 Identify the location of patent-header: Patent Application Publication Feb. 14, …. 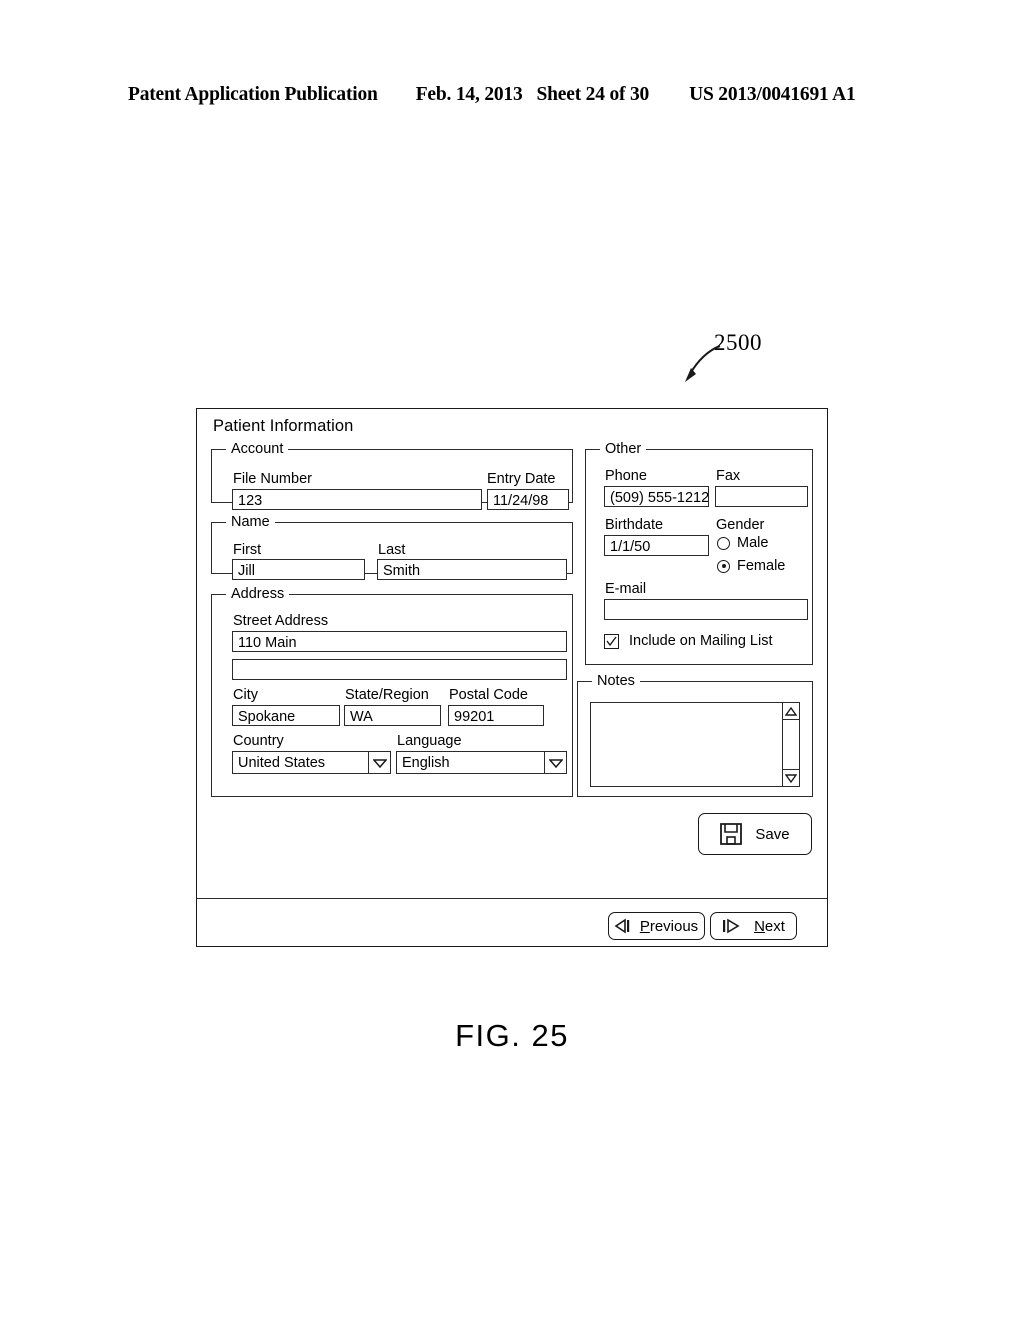
(508, 95).